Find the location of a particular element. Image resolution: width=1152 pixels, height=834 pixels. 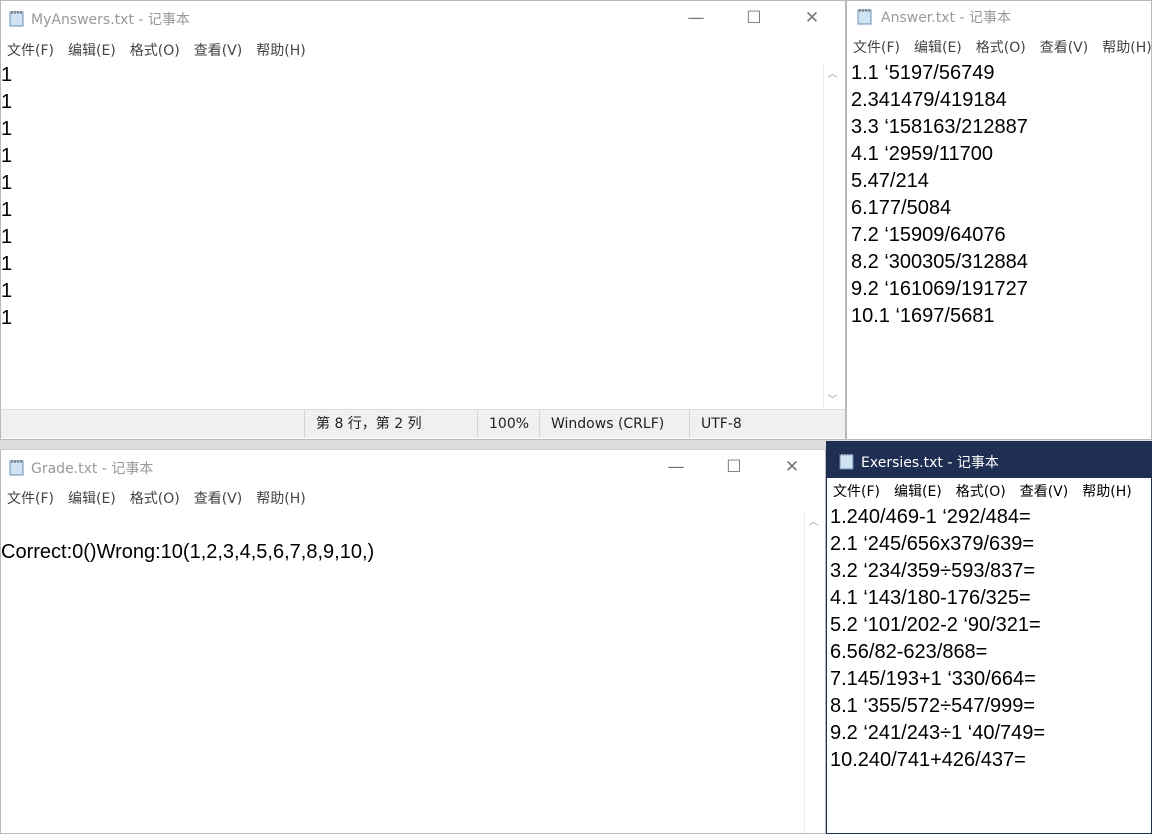

text-line: 9.2 ‘241/243÷1 ‘40/749= is located at coordinates (938, 733).